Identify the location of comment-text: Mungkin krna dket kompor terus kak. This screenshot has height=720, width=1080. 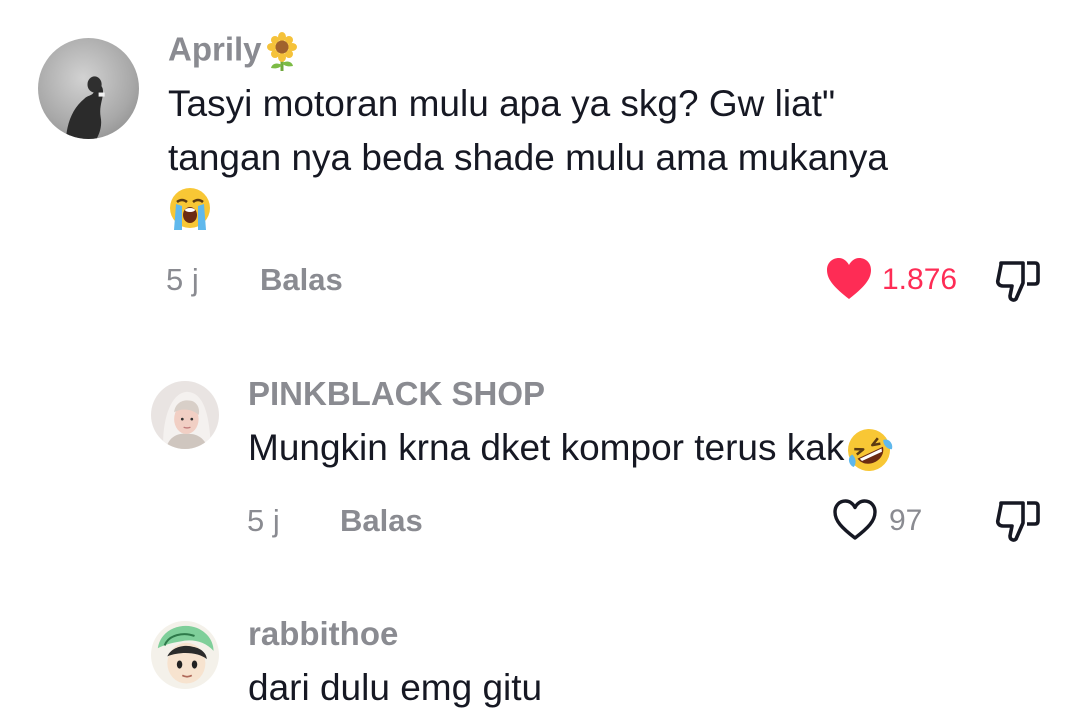
(571, 448).